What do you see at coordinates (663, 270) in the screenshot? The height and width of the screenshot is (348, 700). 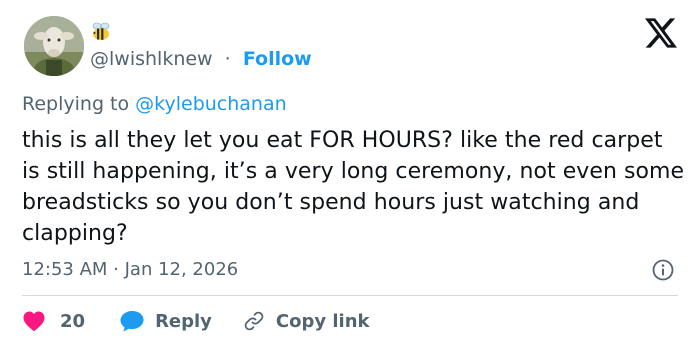 I see `info-icon` at bounding box center [663, 270].